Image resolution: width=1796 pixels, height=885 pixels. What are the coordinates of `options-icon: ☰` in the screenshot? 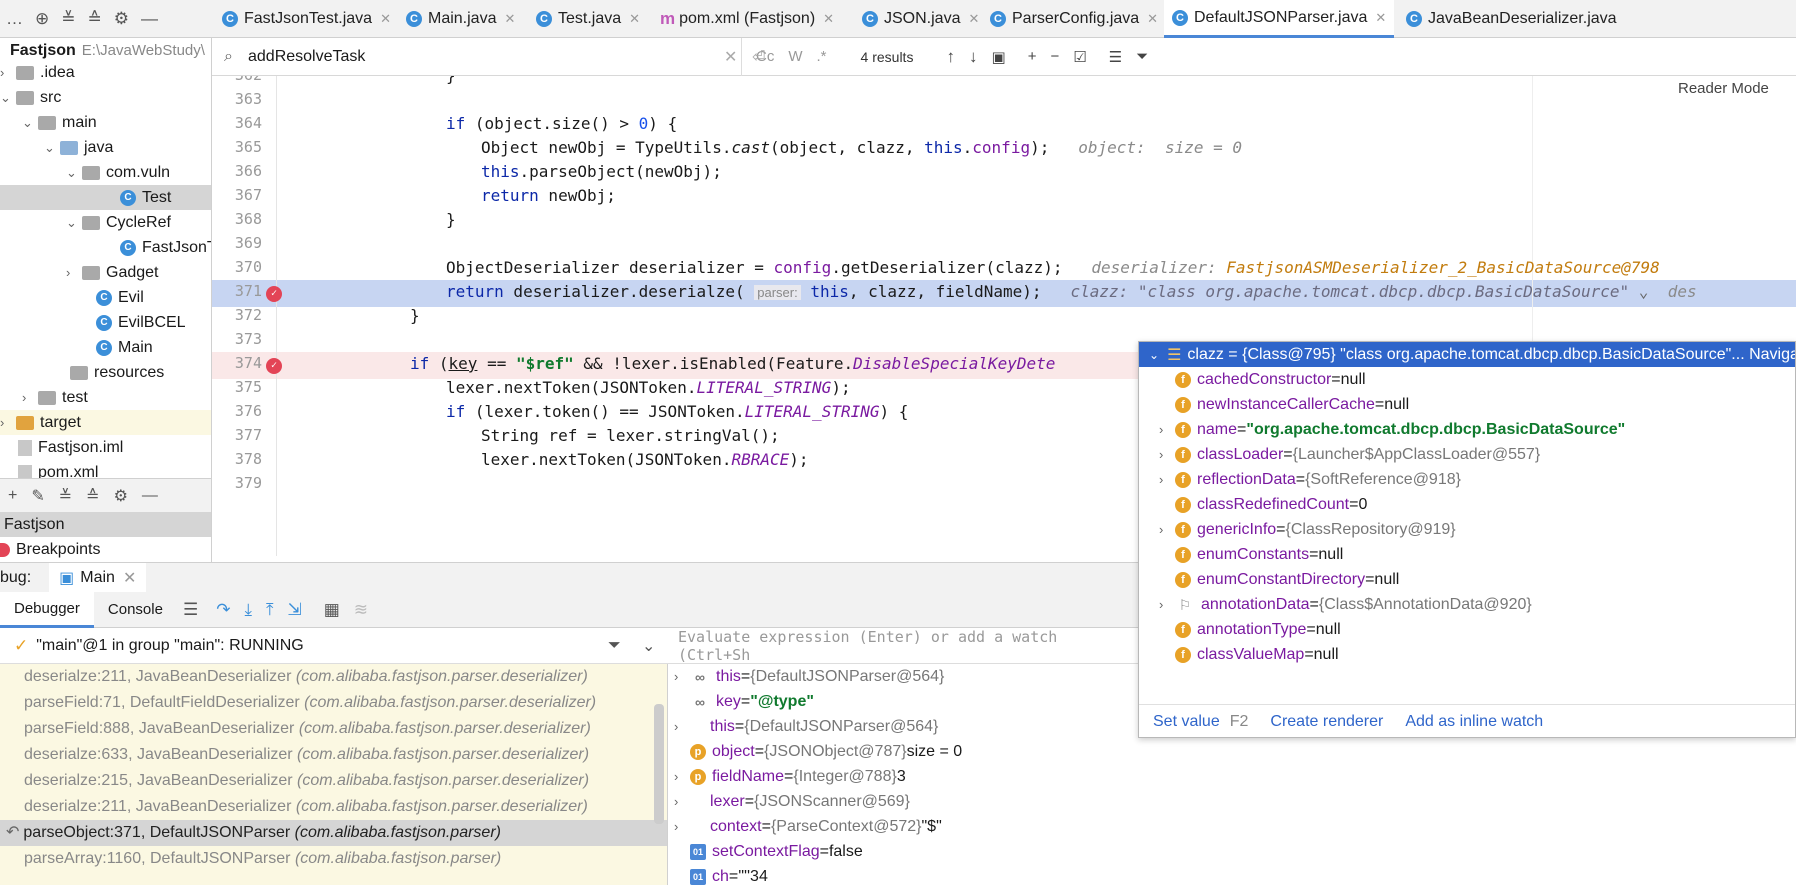 It's located at (1115, 57).